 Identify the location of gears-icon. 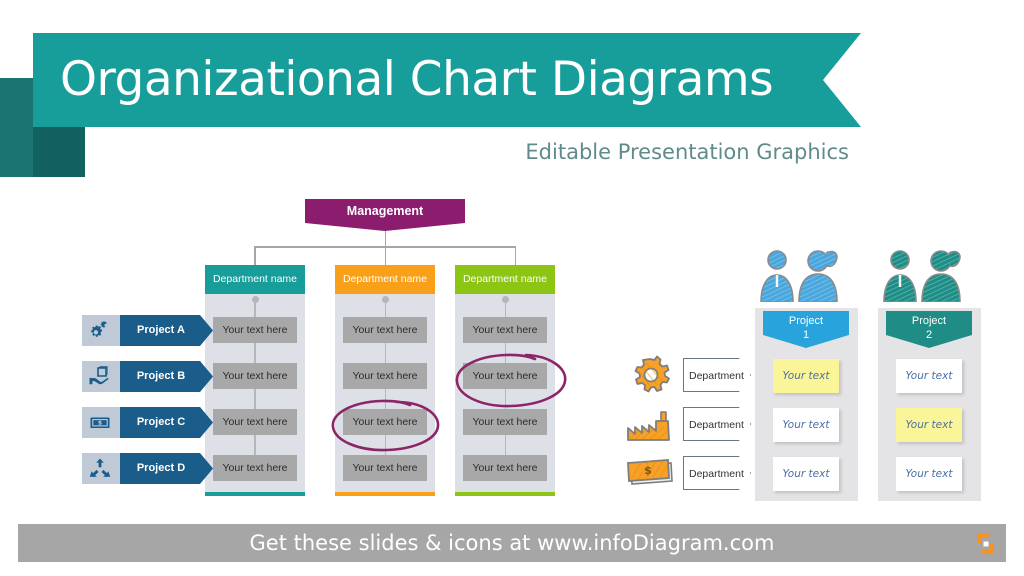
(101, 330).